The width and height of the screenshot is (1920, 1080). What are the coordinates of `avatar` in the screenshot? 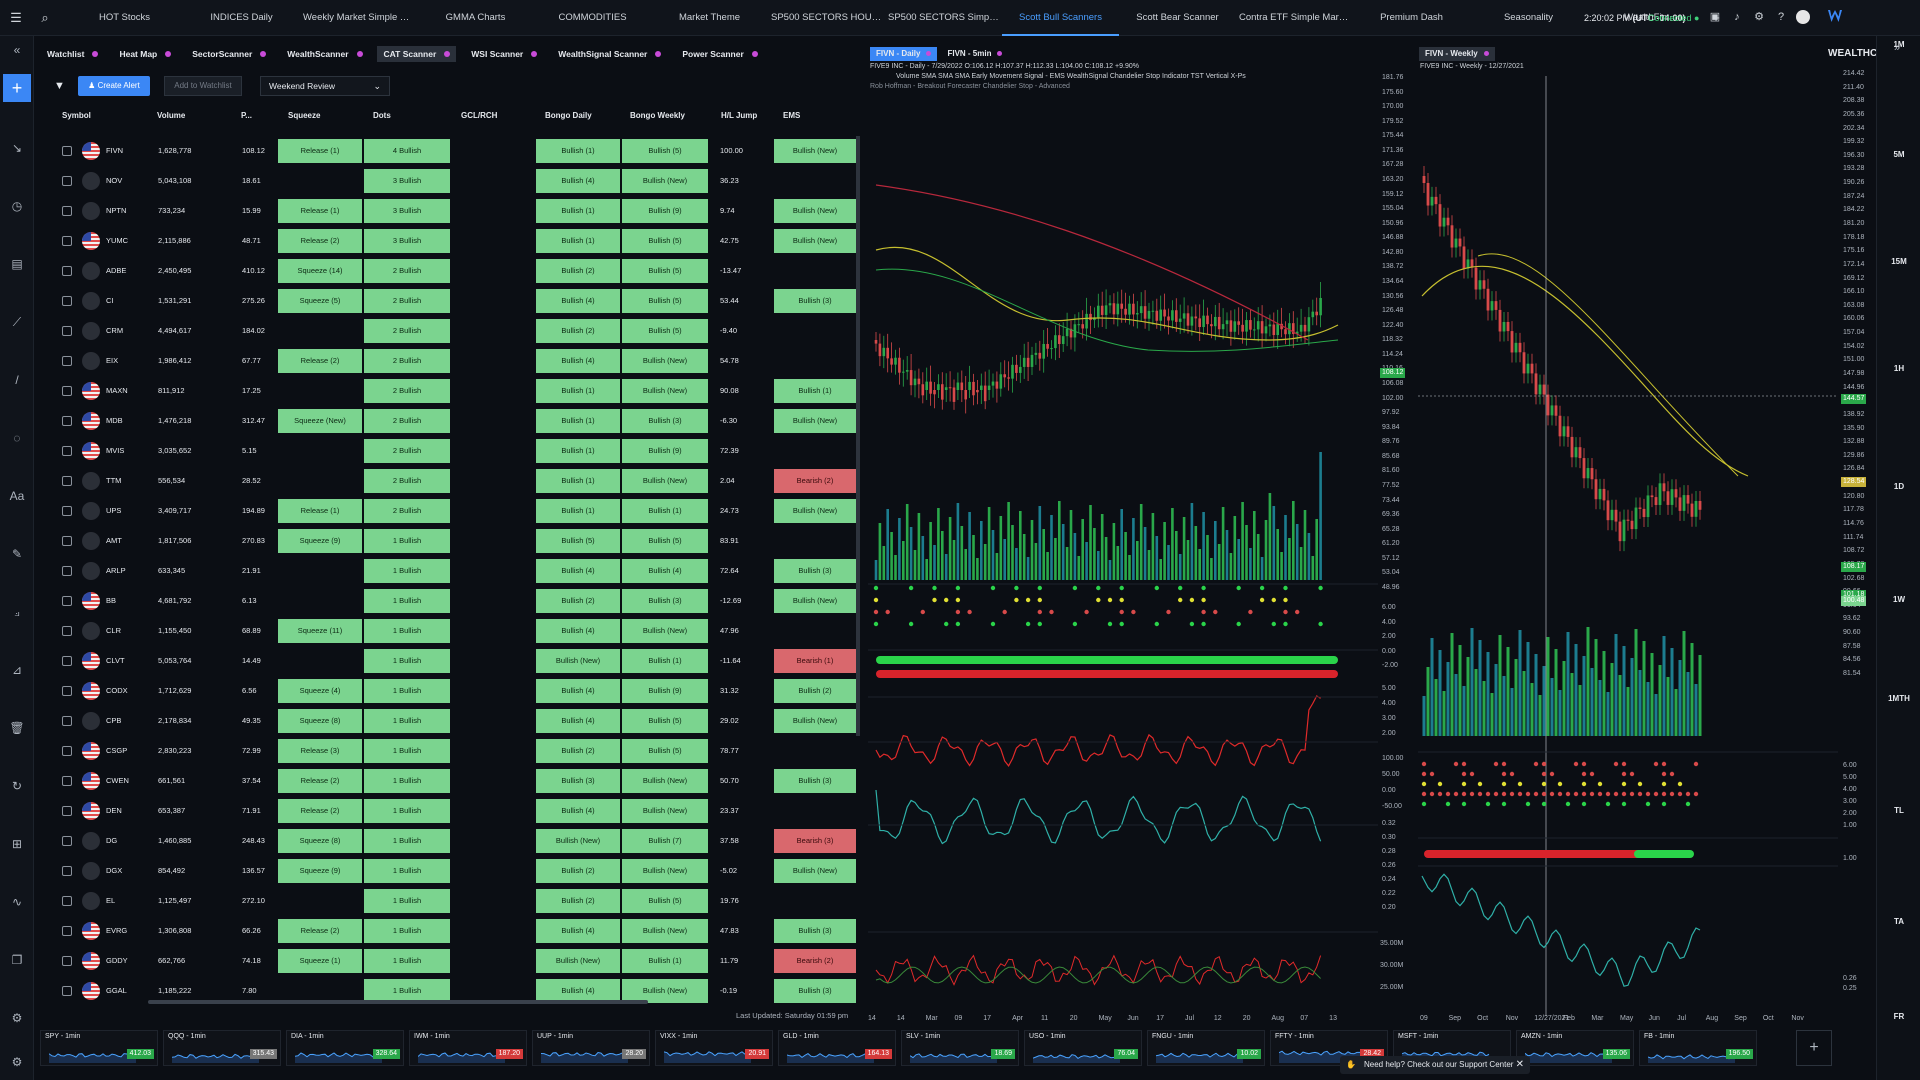 It's located at (1803, 17).